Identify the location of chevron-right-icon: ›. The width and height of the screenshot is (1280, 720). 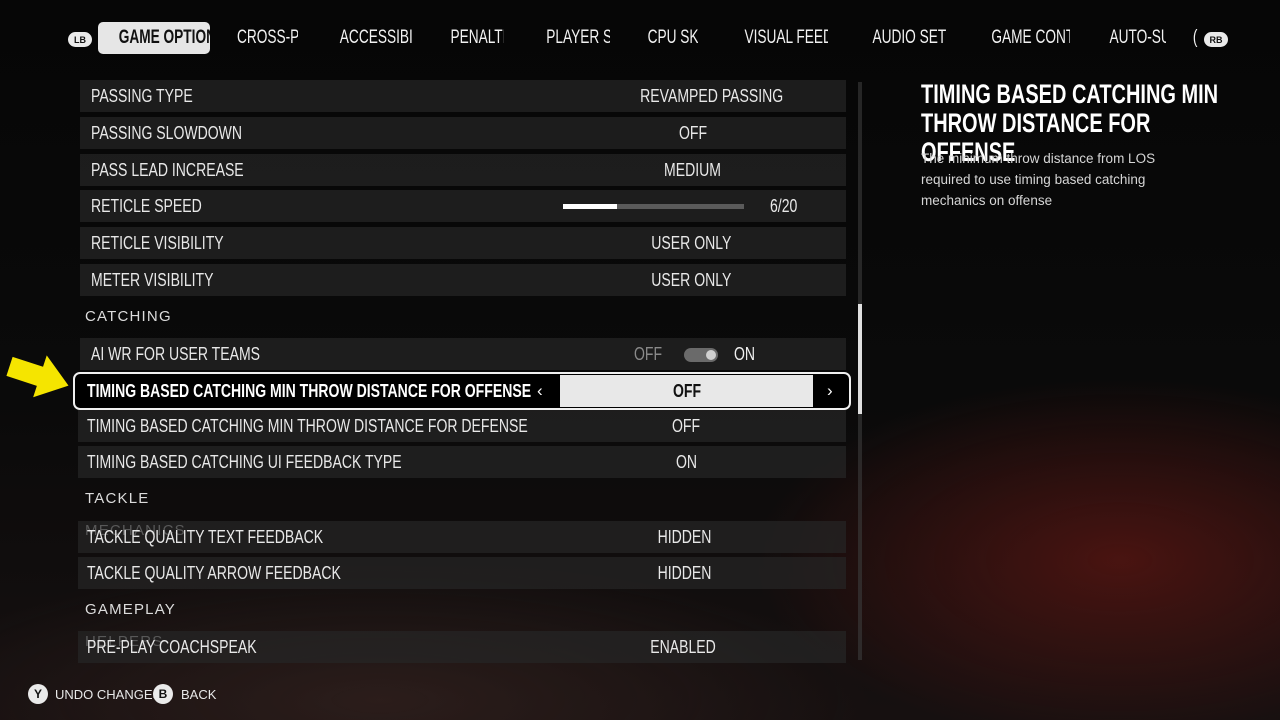
(830, 391).